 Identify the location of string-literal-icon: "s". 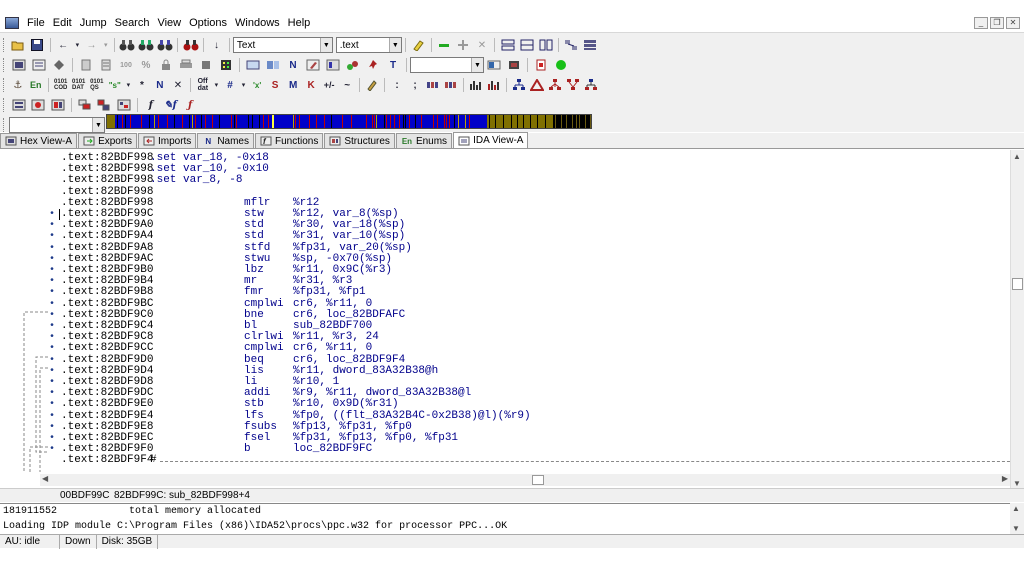
(115, 85).